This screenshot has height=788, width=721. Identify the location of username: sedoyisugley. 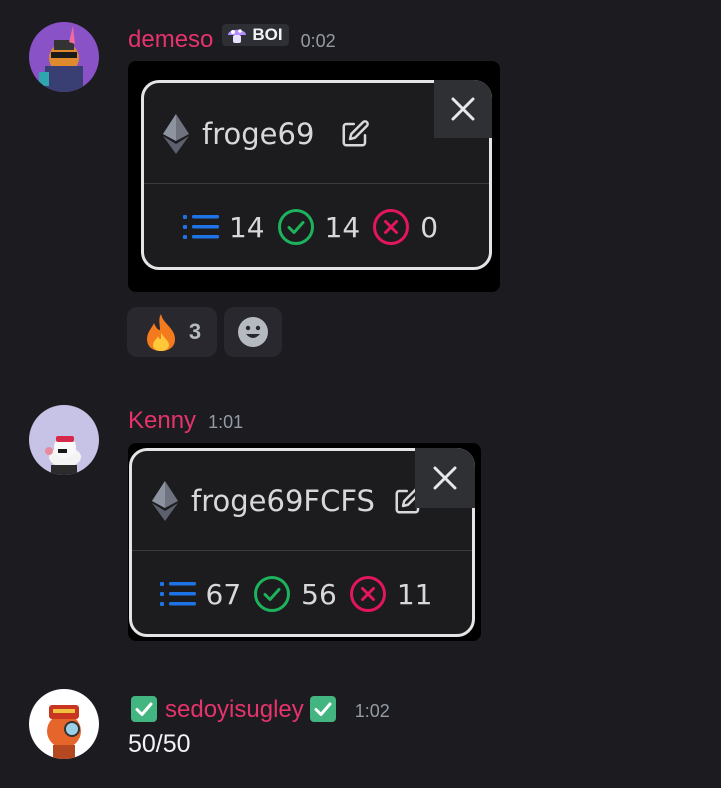
(234, 710).